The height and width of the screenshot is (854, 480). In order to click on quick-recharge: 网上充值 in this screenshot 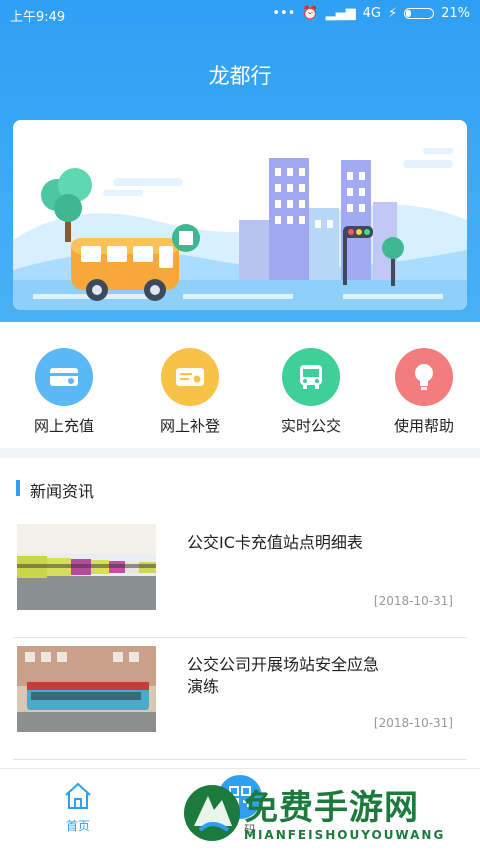, I will do `click(64, 392)`.